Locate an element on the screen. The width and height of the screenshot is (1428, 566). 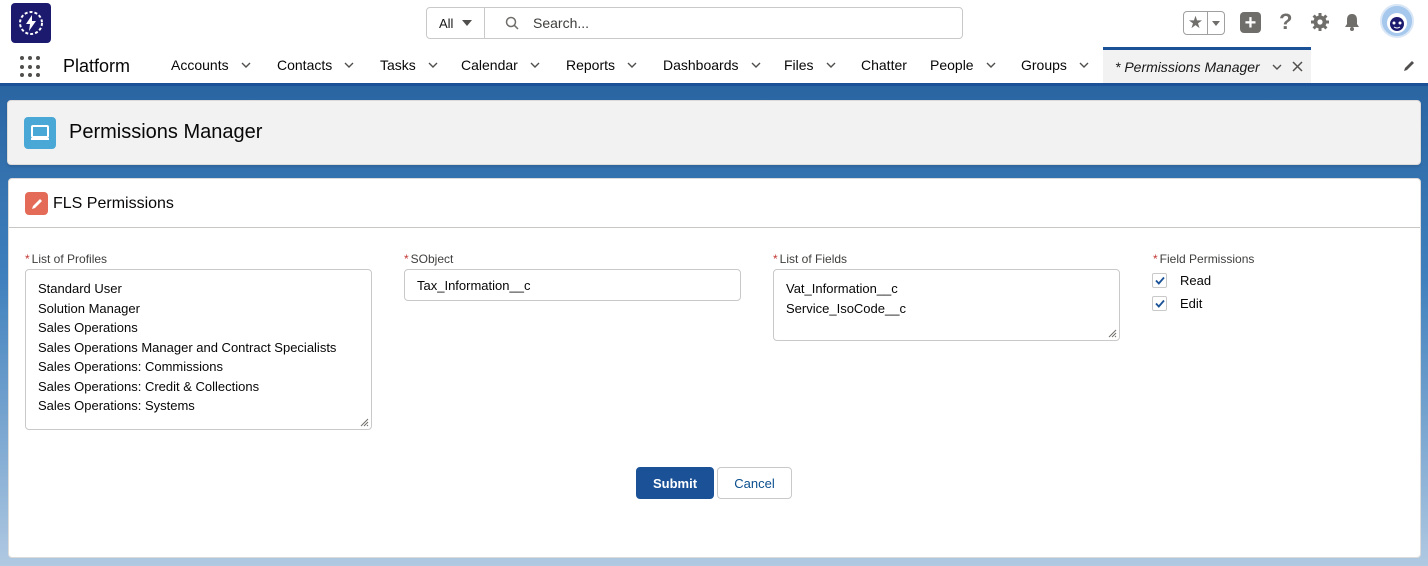
nav-item-contacts: Contacts is located at coordinates (315, 65).